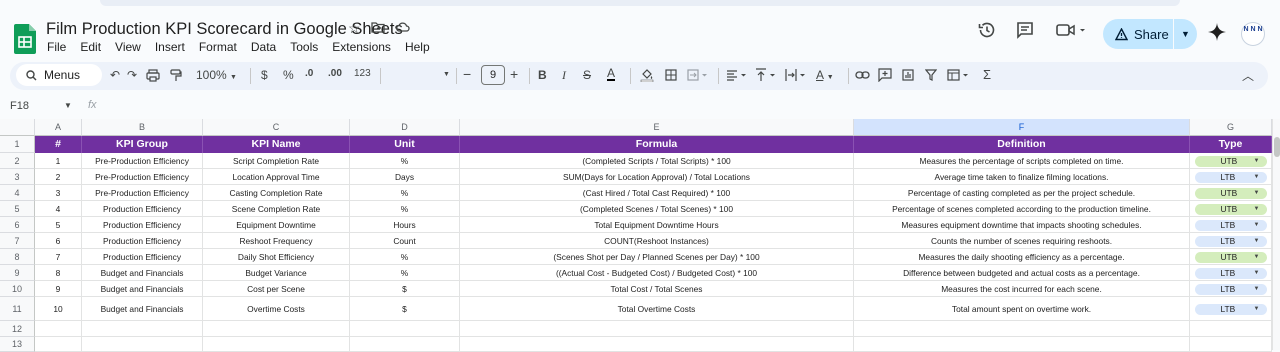  What do you see at coordinates (1231, 127) in the screenshot?
I see `column-header-g: G` at bounding box center [1231, 127].